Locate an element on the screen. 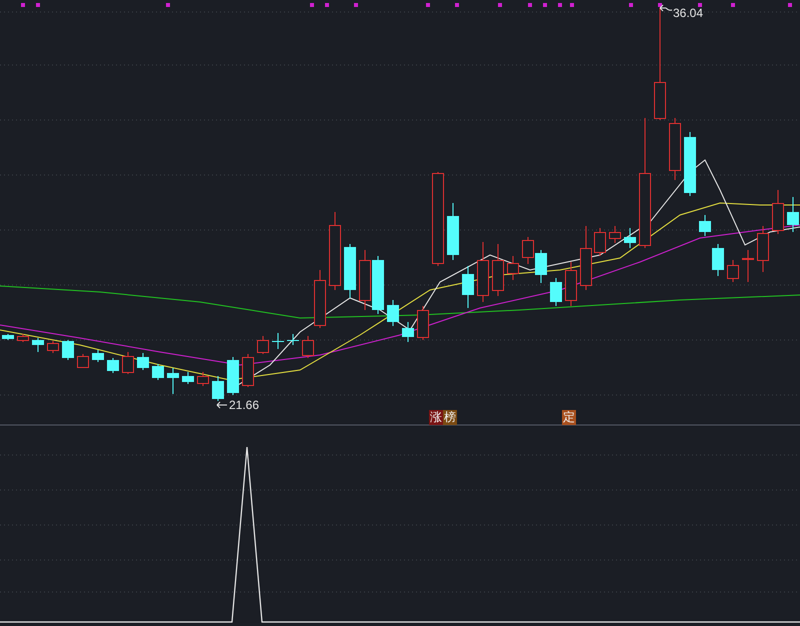 Image resolution: width=800 pixels, height=626 pixels. high-price-label: 36.04 is located at coordinates (688, 13).